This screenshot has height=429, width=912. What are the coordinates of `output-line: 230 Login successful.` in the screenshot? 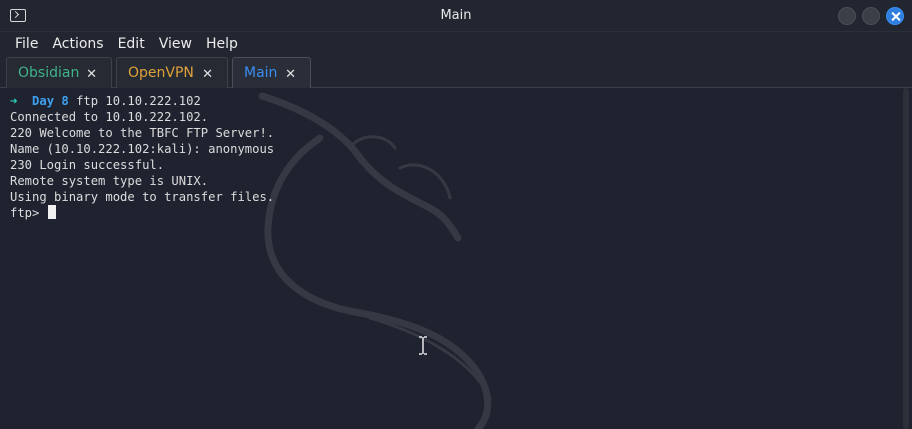 It's located at (87, 165).